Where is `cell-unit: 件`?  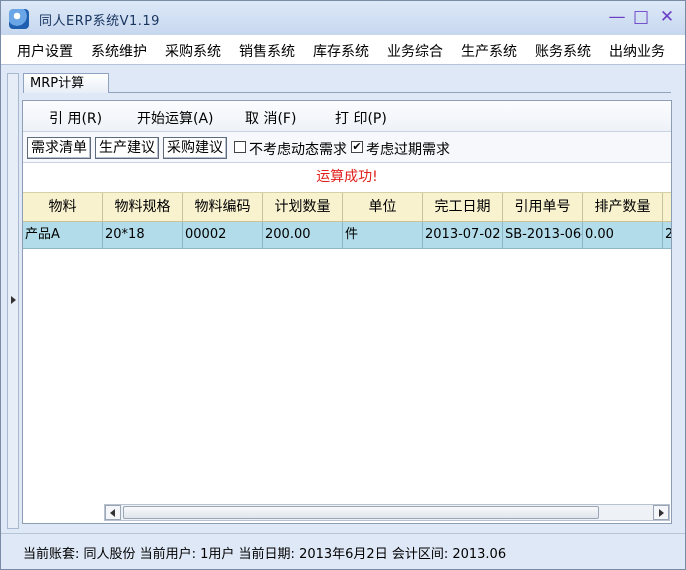 cell-unit: 件 is located at coordinates (383, 235).